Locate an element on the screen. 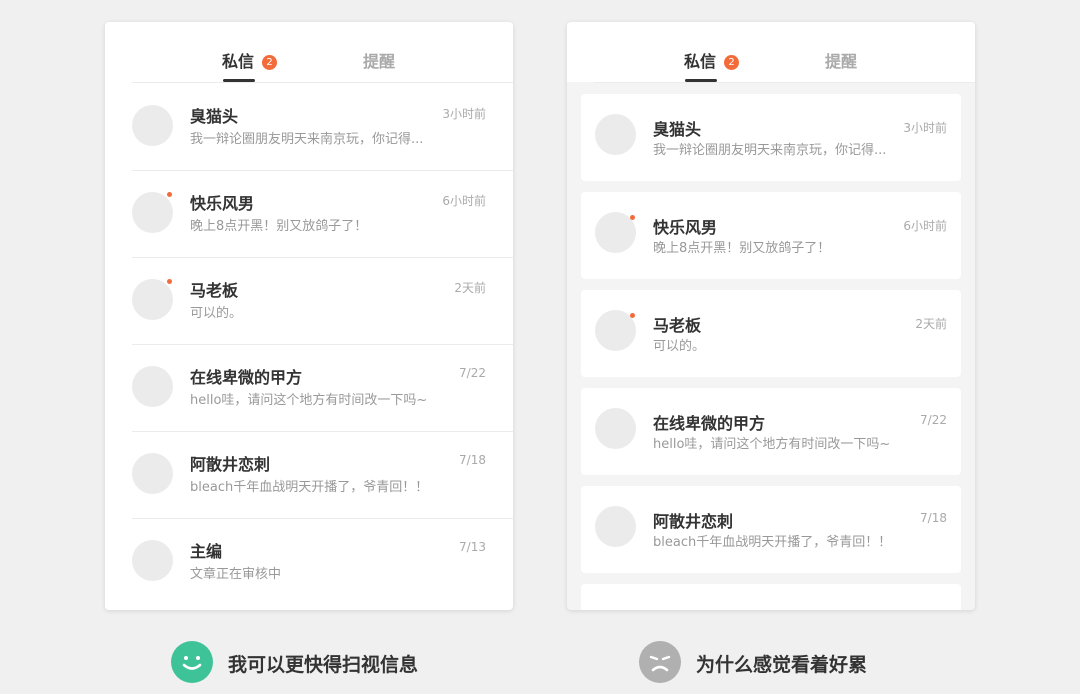 The width and height of the screenshot is (1080, 694). list-item: 阿散井恋刺 bleach千年血战明天开播了，爷青回！！ 7/18 is located at coordinates (322, 475).